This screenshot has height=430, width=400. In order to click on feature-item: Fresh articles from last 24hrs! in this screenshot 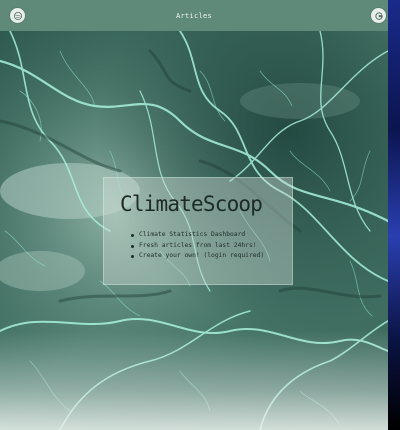, I will do `click(197, 246)`.